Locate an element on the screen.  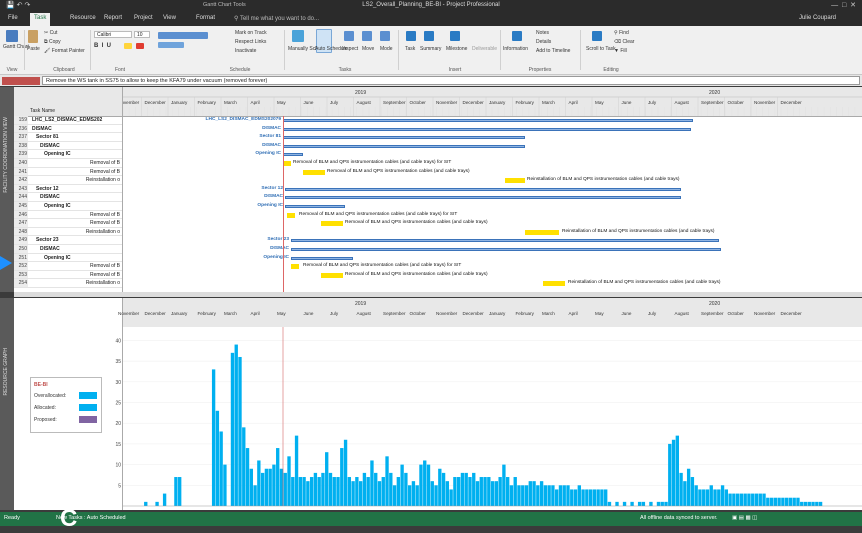
mark-on-track-button: Mark on Track is located at coordinates (251, 33).